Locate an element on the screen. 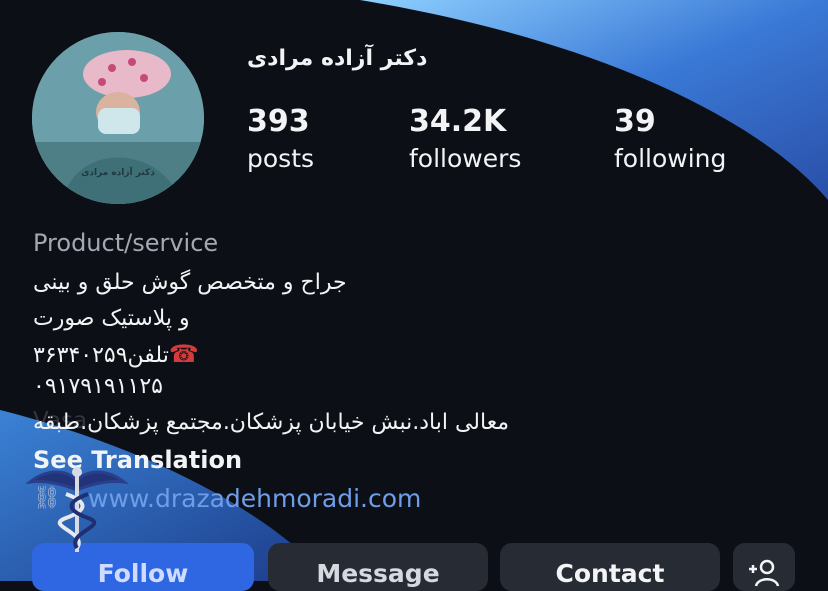 The width and height of the screenshot is (828, 591). caduceus-icon is located at coordinates (77, 509).